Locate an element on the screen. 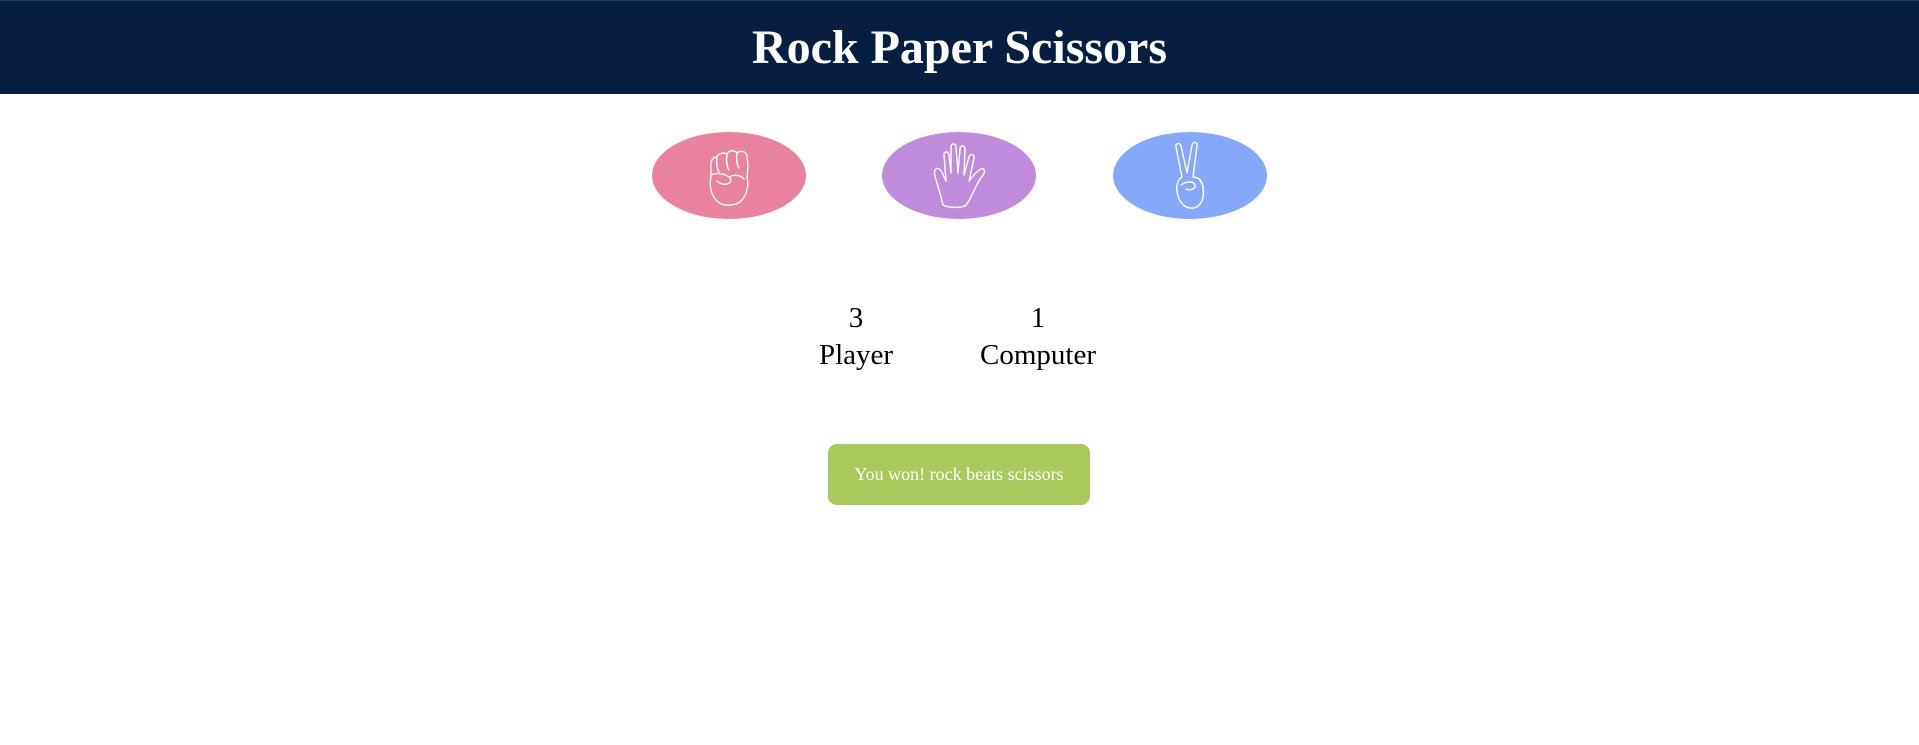 This screenshot has width=1919, height=745. scissors-button is located at coordinates (1190, 175).